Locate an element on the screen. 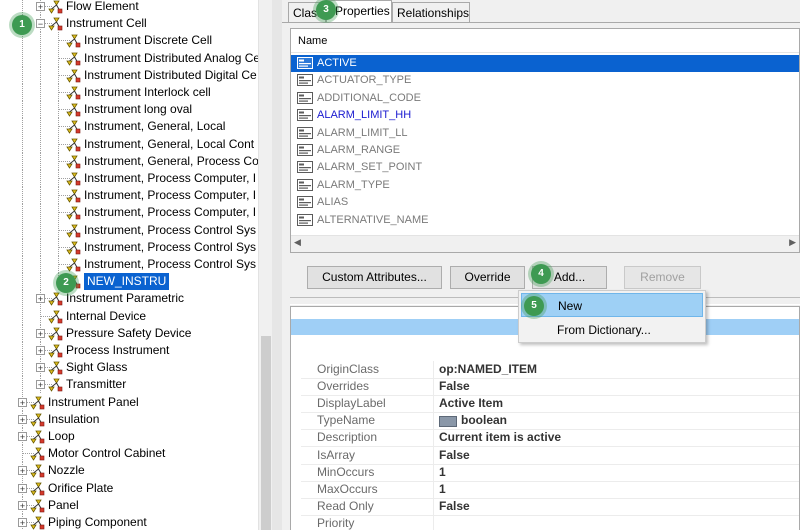  tree-item: Instrument long oval is located at coordinates (129, 109).